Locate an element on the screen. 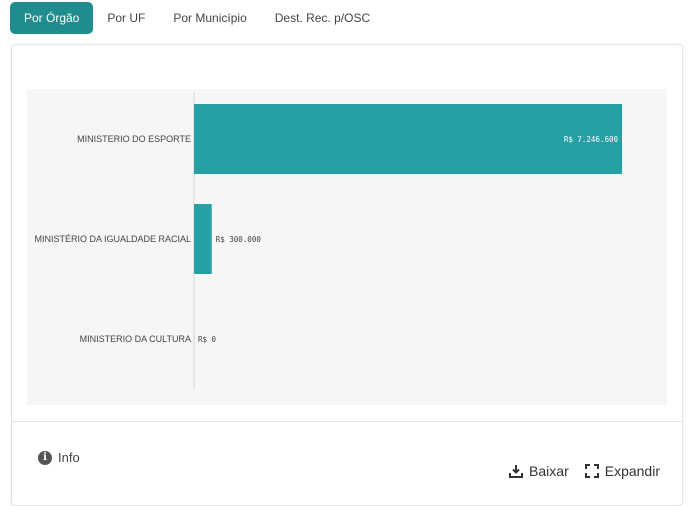  expand-icon is located at coordinates (591, 471).